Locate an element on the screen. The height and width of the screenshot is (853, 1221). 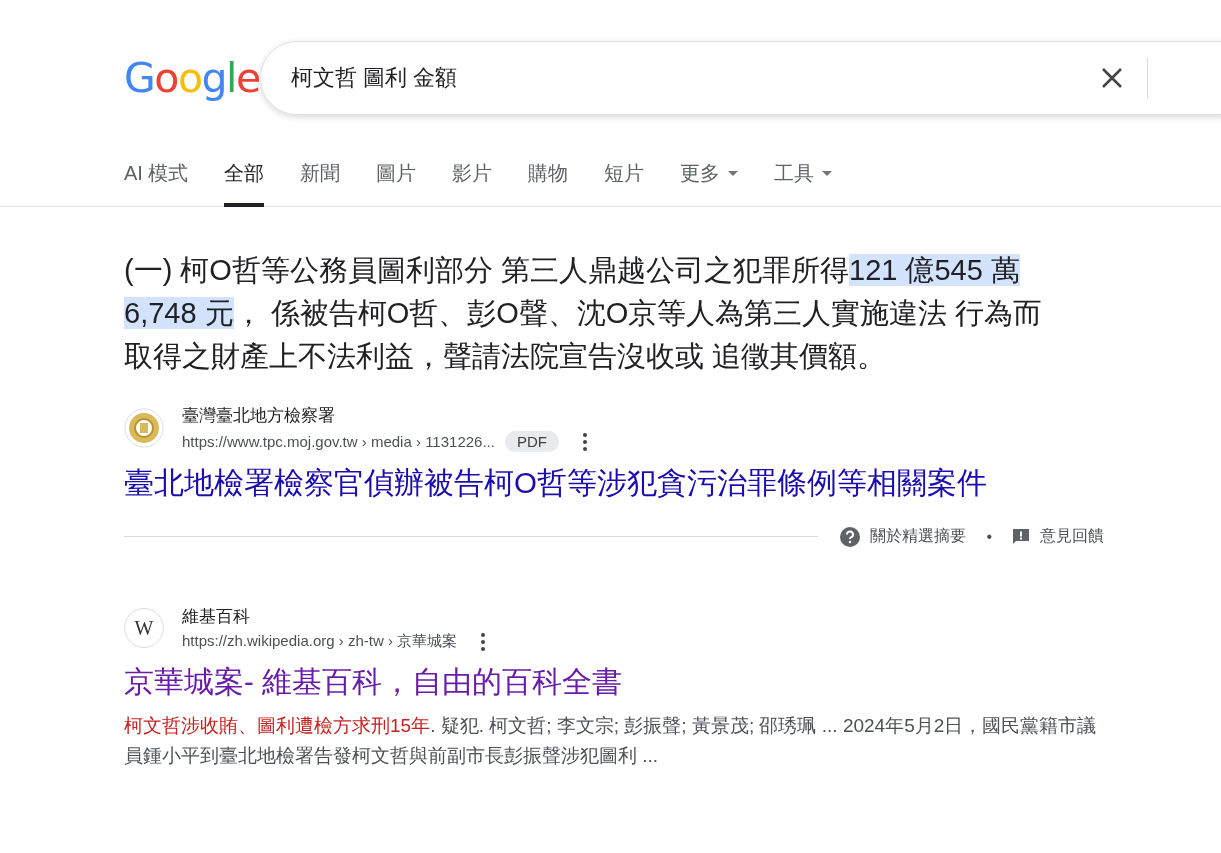
search-tab: 購物 is located at coordinates (548, 183).